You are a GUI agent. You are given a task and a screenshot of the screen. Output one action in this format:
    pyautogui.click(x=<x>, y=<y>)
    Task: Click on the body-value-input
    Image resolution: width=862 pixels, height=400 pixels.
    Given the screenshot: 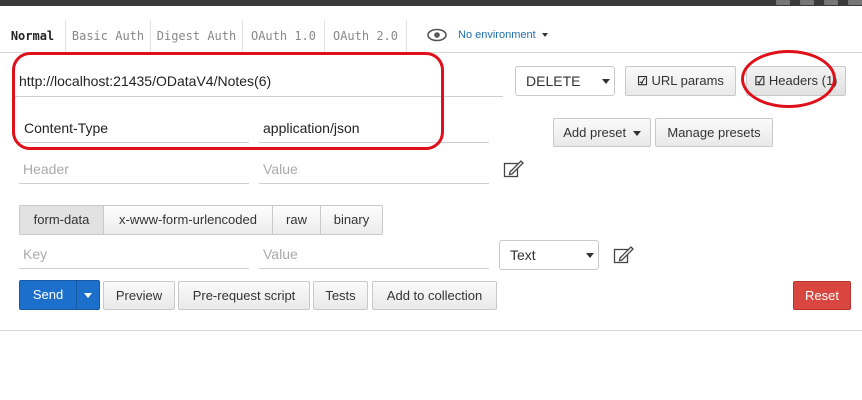 What is the action you would take?
    pyautogui.click(x=374, y=254)
    